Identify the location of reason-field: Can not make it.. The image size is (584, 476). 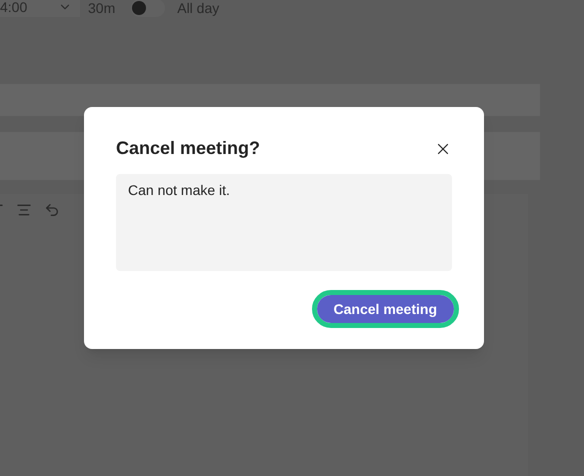
(284, 222).